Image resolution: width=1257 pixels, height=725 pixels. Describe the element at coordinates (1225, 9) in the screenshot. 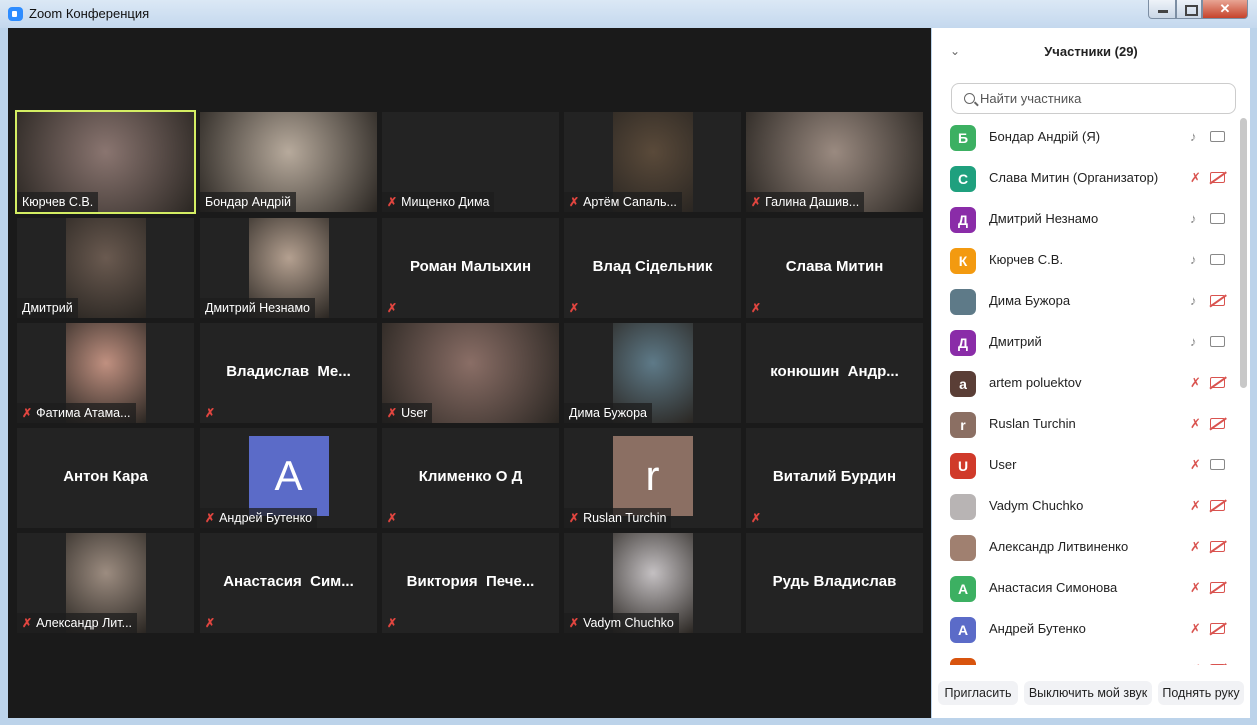

I see `close-button: ✕` at that location.